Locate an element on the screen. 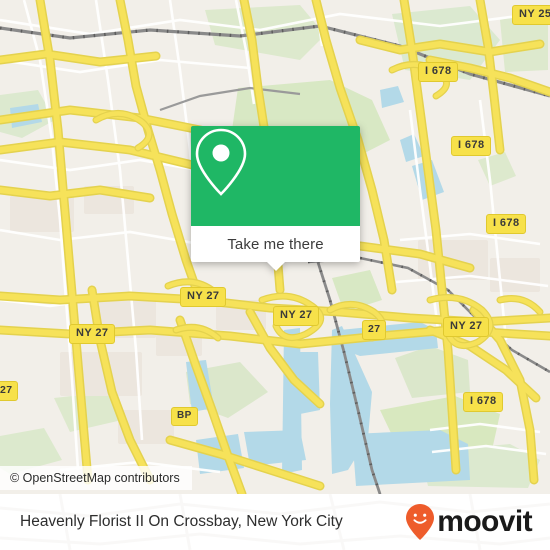  map-popup-card: Take me there is located at coordinates (275, 198).